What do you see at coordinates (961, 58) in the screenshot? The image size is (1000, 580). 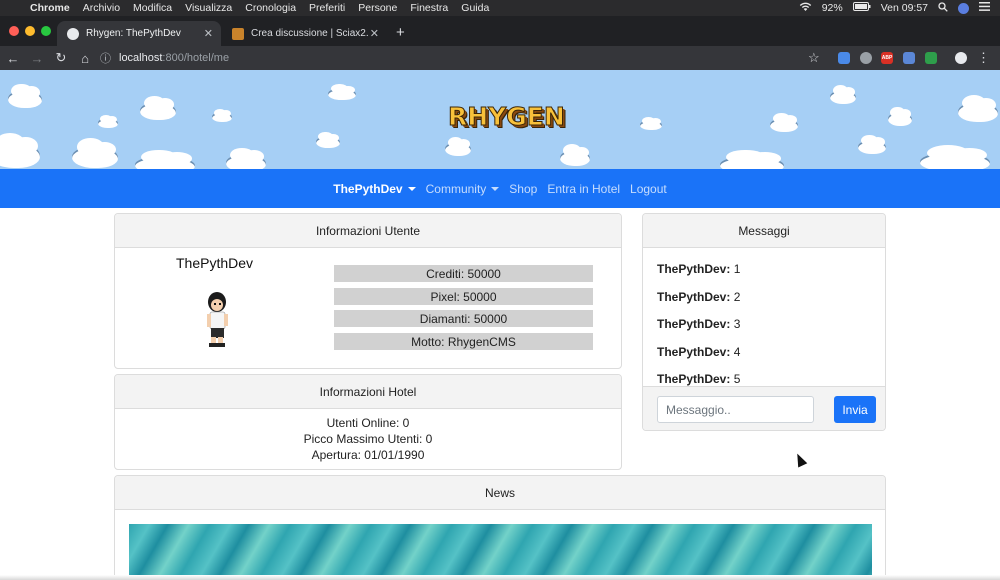 I see `profile-avatar-icon` at bounding box center [961, 58].